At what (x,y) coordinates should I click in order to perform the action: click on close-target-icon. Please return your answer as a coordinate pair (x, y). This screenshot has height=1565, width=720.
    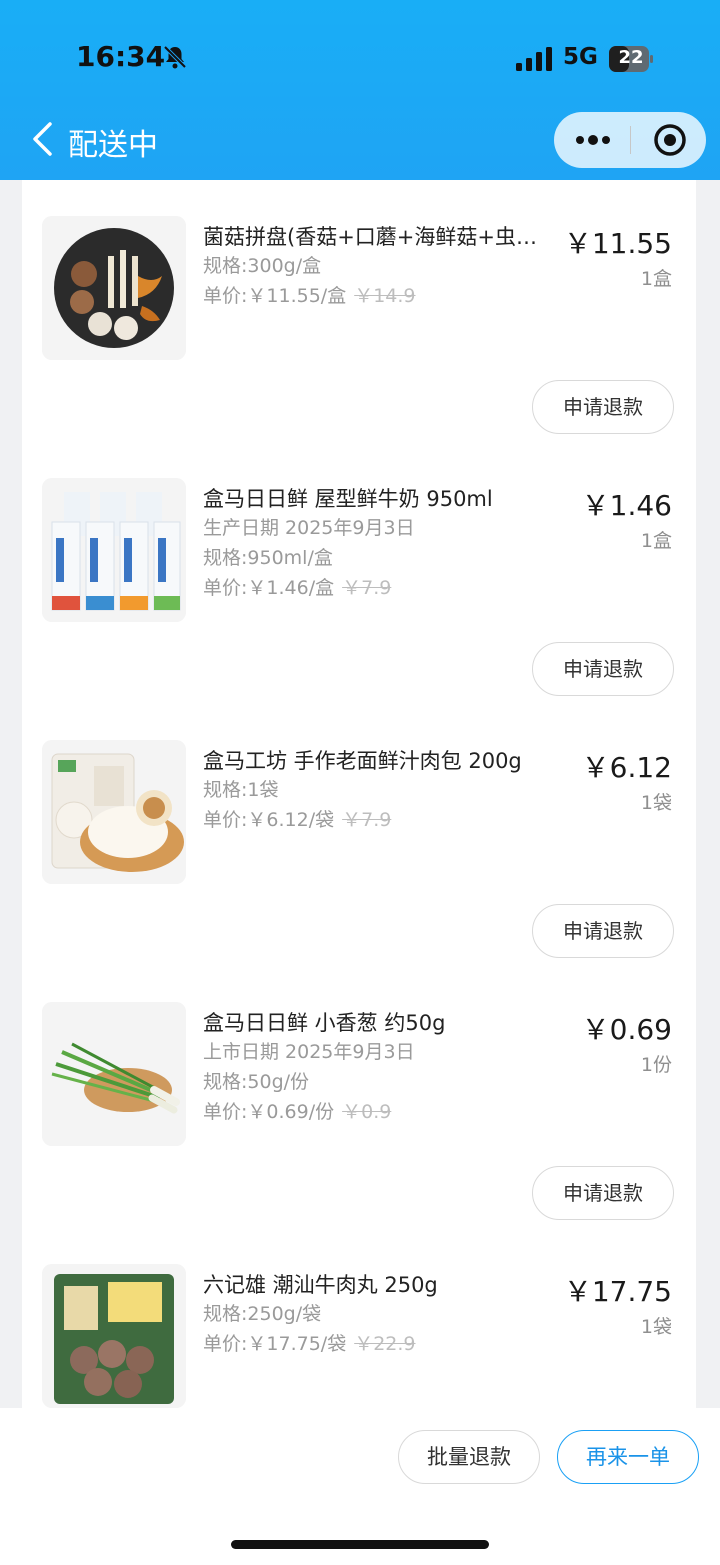
    Looking at the image, I should click on (670, 140).